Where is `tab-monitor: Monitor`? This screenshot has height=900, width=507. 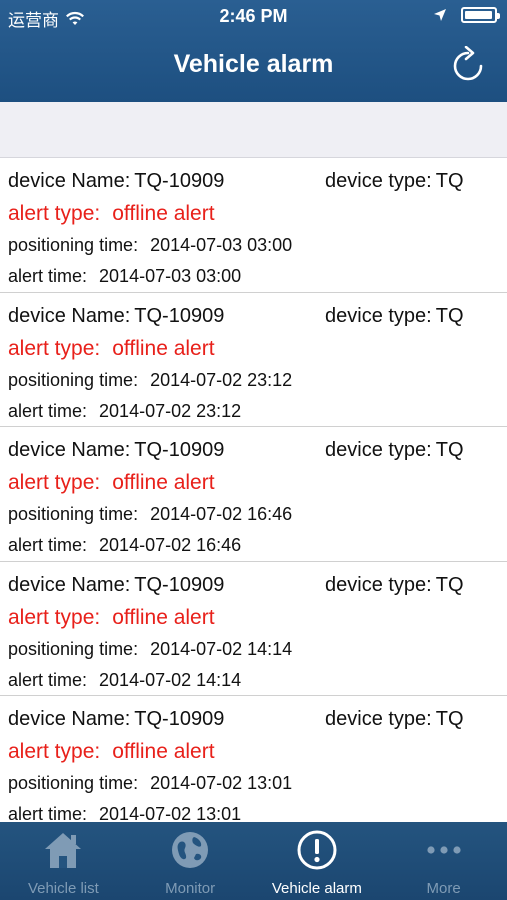 tab-monitor: Monitor is located at coordinates (190, 861).